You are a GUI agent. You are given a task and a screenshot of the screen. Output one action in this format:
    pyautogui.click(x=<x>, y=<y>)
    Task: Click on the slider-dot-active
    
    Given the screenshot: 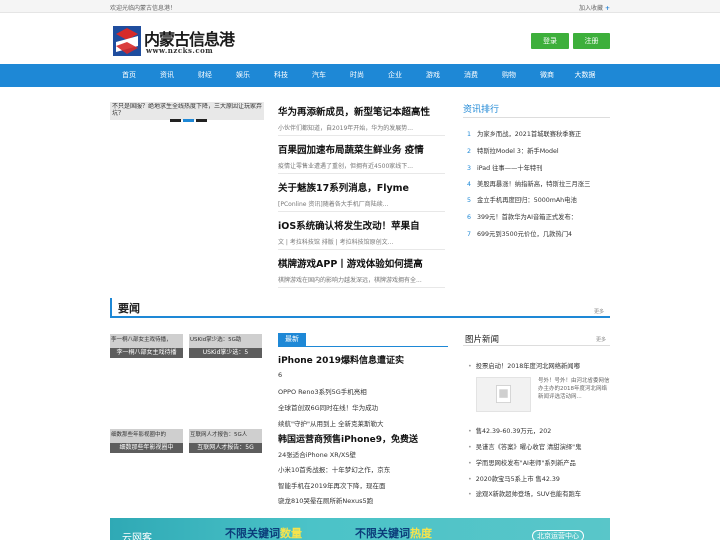 What is the action you would take?
    pyautogui.click(x=188, y=120)
    